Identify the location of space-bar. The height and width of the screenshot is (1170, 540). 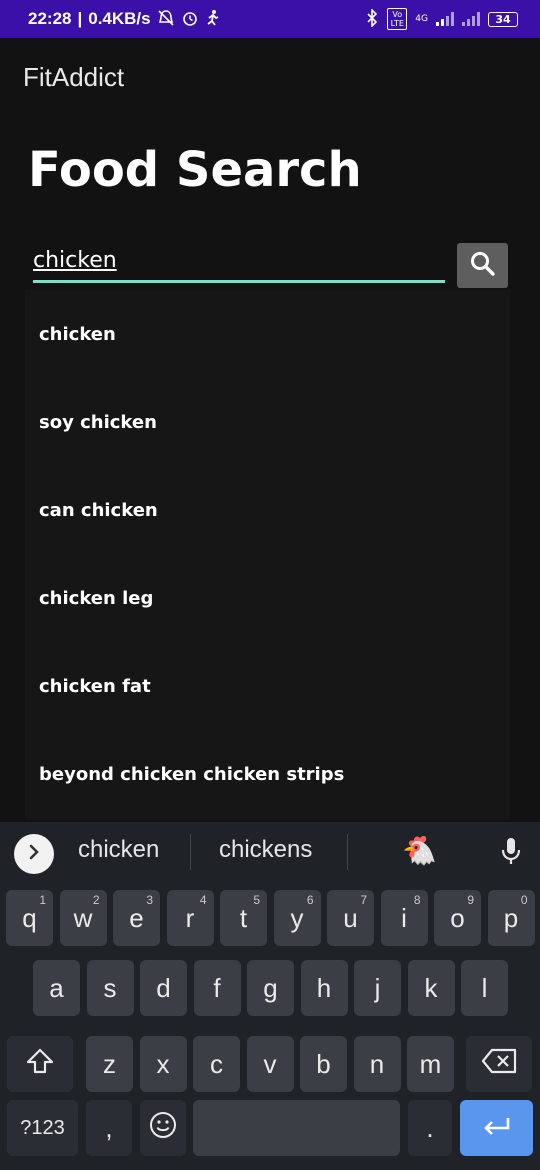
(296, 1128).